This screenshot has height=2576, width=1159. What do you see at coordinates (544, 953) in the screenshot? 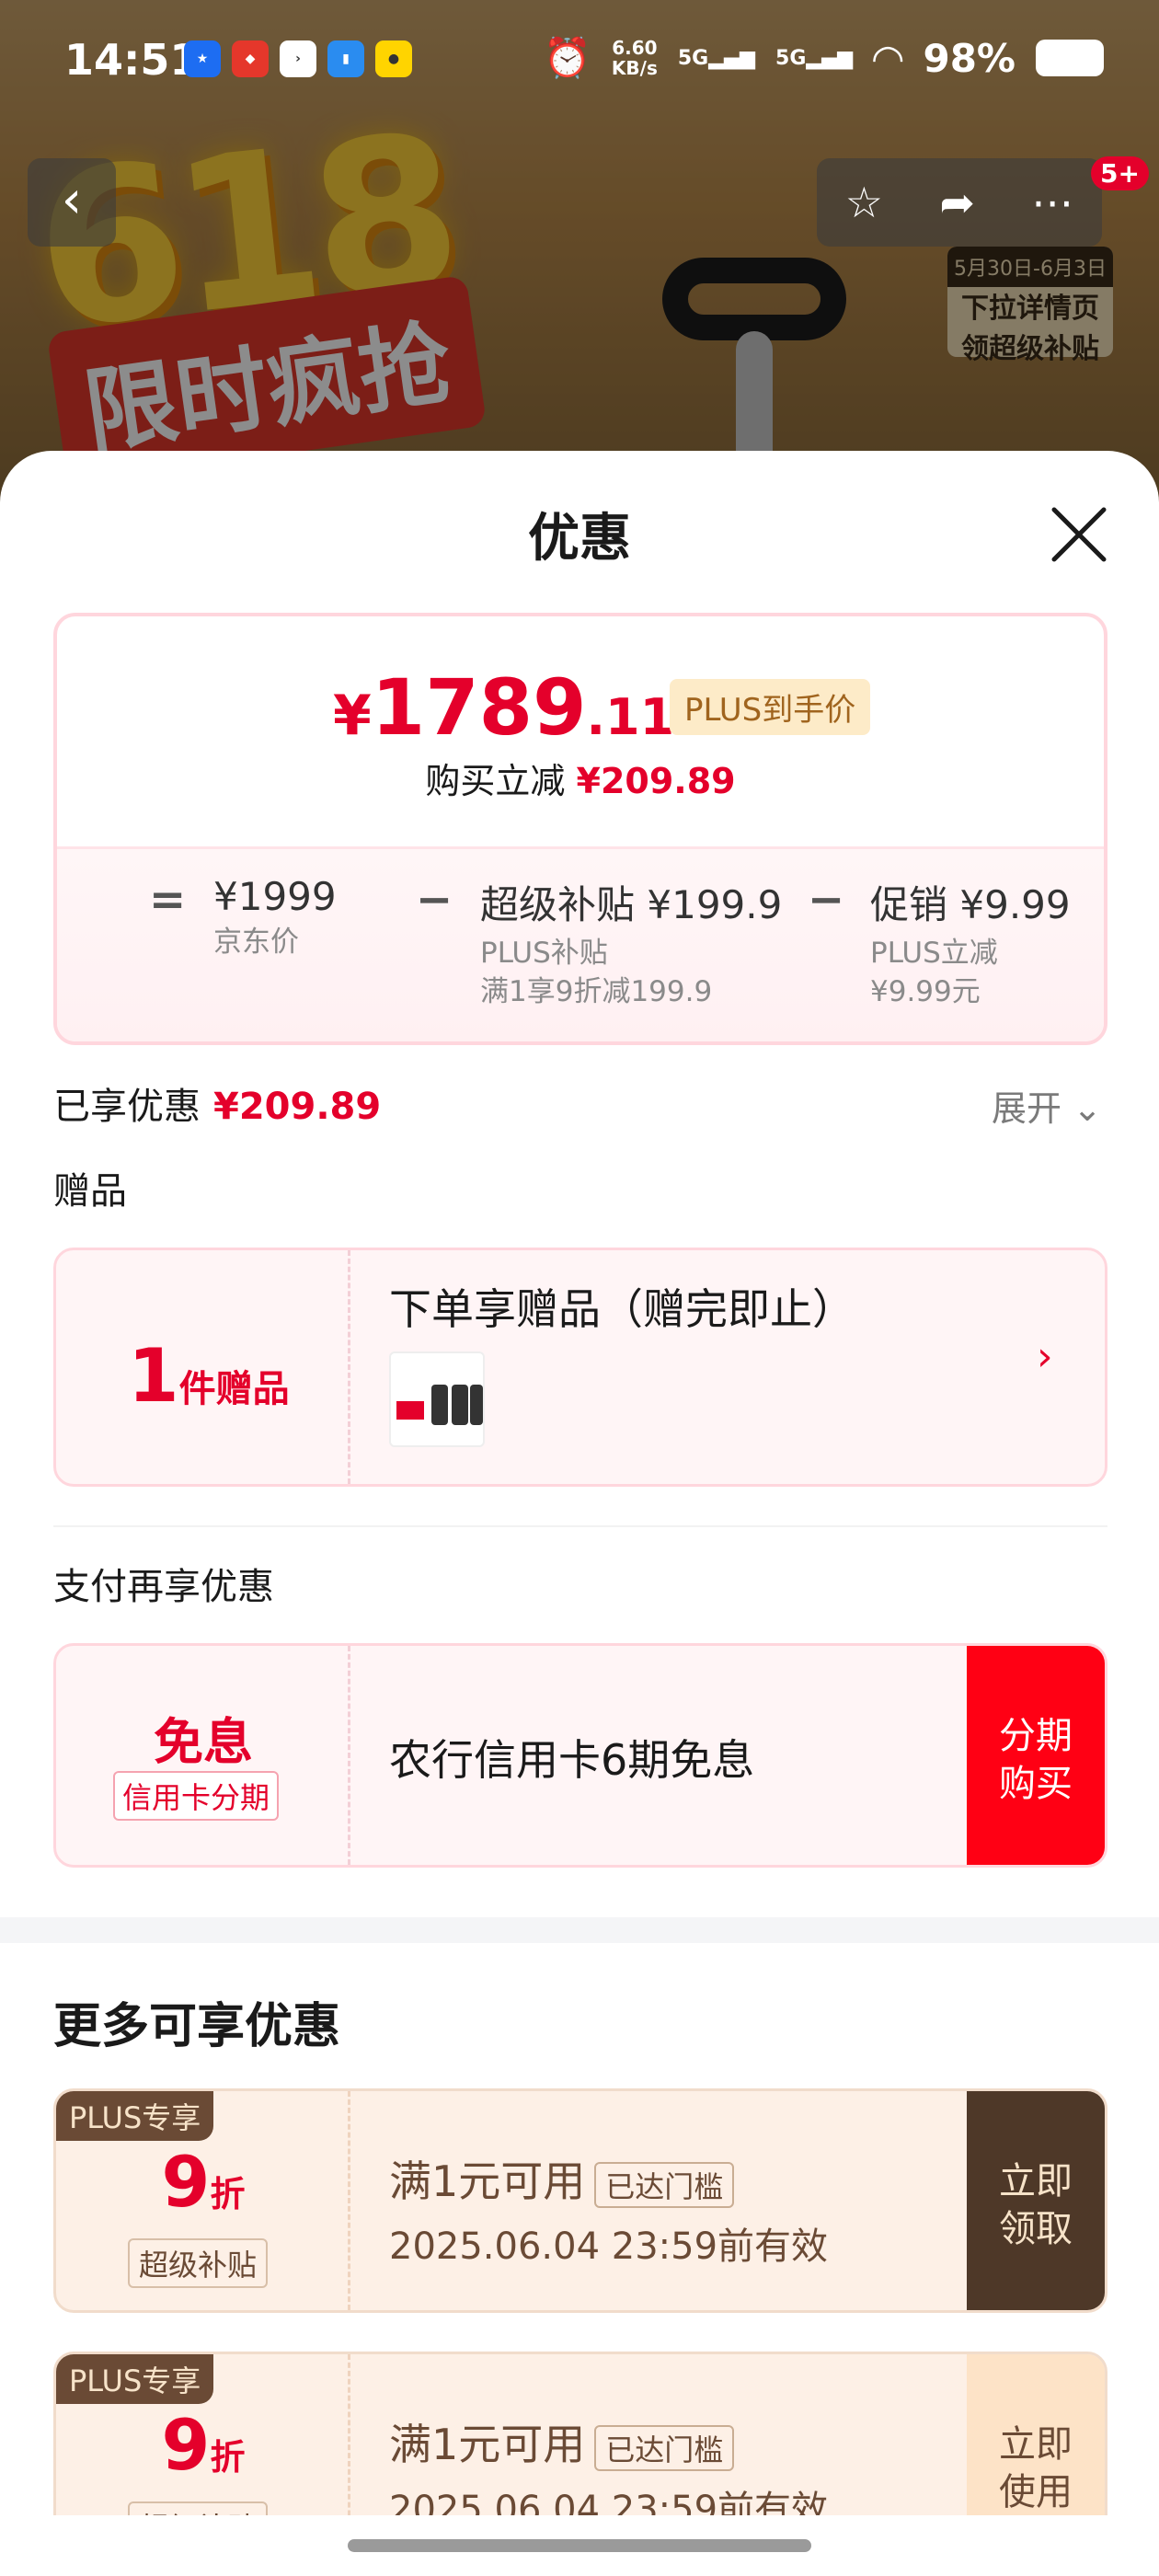
I see `subsidy-sub1: PLUS补贴` at bounding box center [544, 953].